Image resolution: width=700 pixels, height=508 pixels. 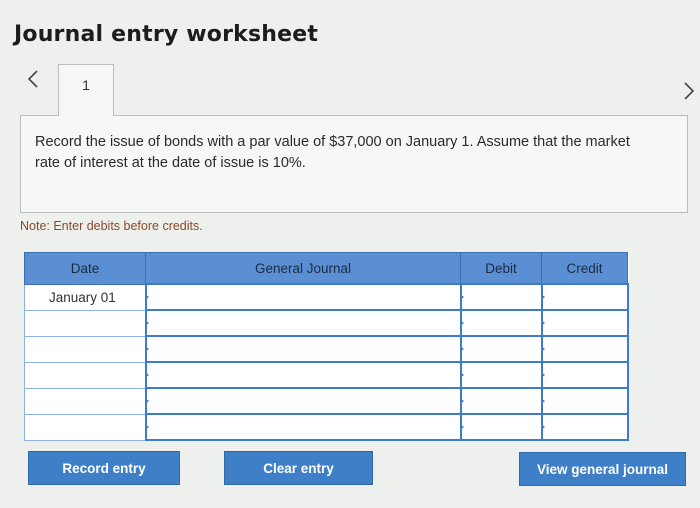 I want to click on column-header-credit: Credit, so click(x=584, y=268).